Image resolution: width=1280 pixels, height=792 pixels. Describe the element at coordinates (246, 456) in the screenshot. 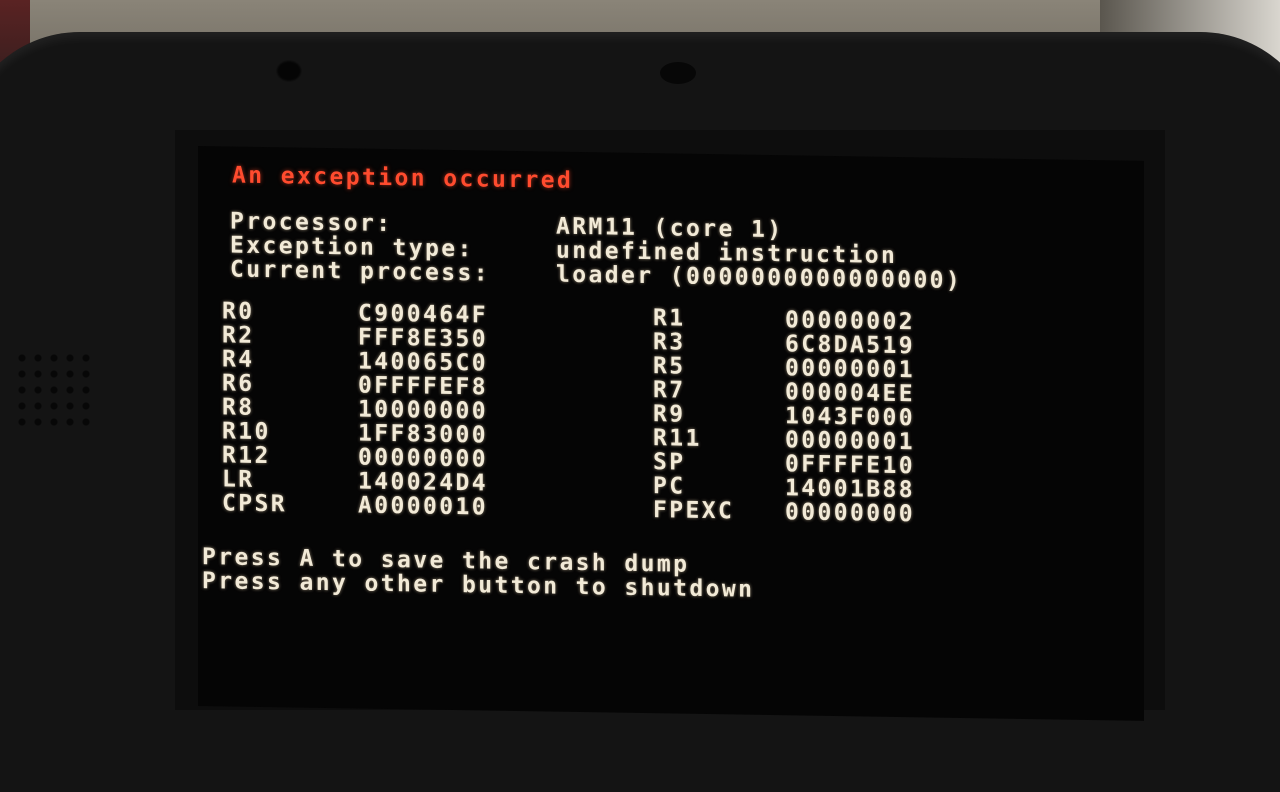

I see `register-name: R12` at that location.